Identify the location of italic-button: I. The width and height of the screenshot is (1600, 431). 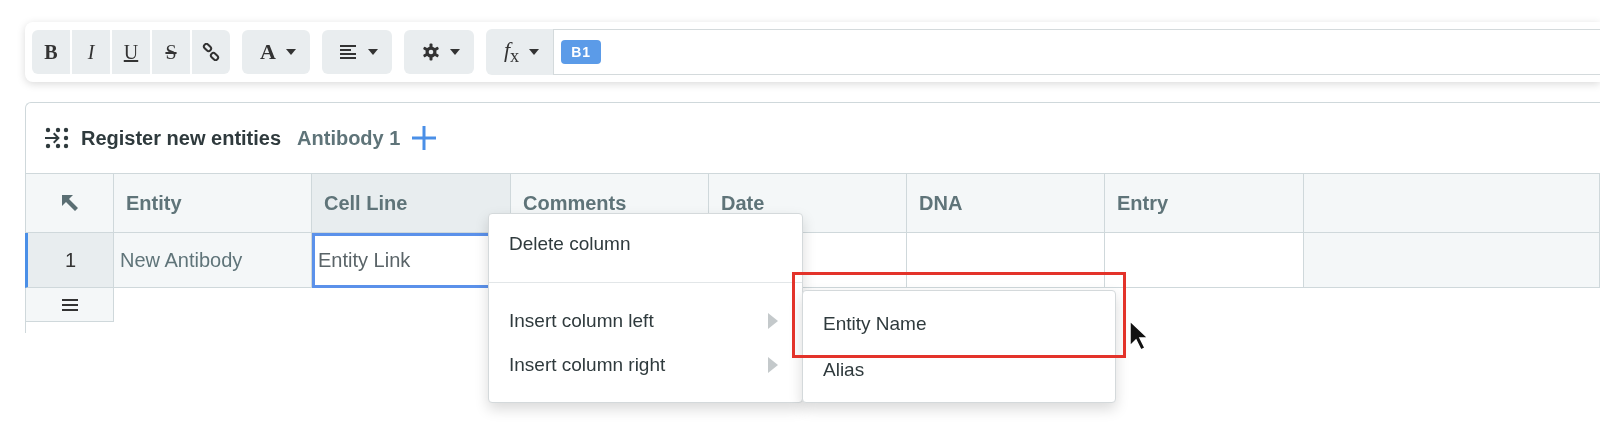
(91, 52).